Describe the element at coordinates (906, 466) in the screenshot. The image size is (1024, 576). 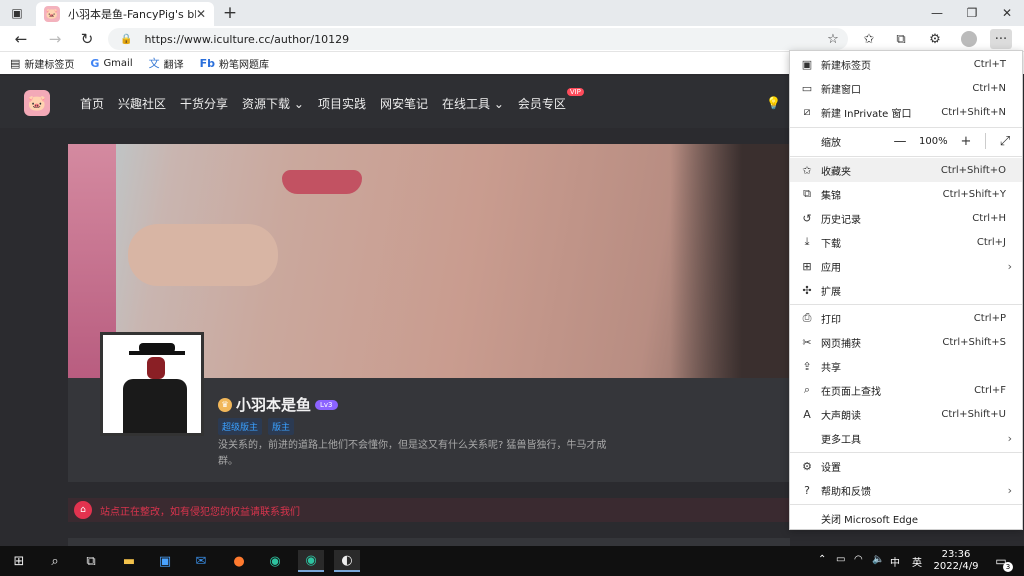
I see `menu-item-settings: ⚙ 设置` at that location.